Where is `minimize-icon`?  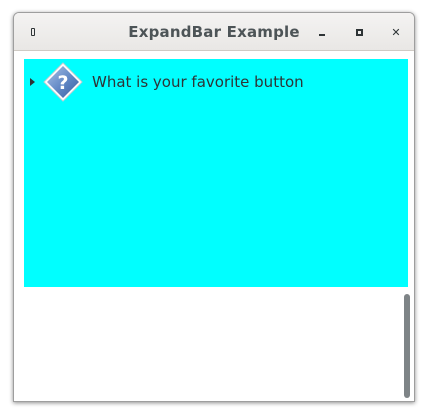 minimize-icon is located at coordinates (322, 34).